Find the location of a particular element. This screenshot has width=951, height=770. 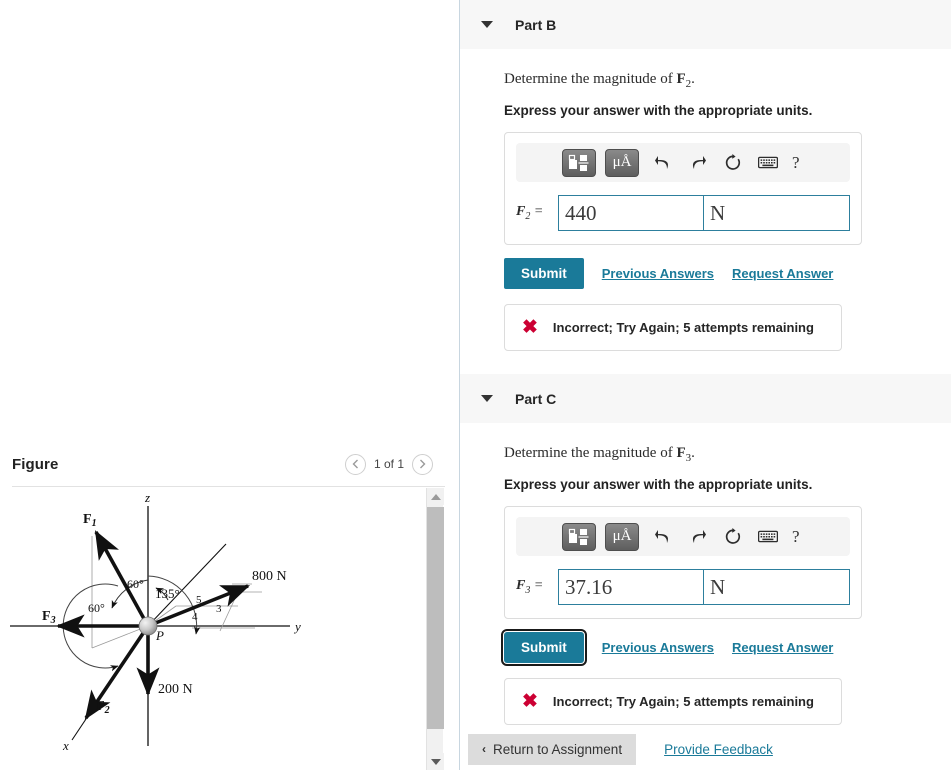

figure-title: Figure is located at coordinates (35, 464).